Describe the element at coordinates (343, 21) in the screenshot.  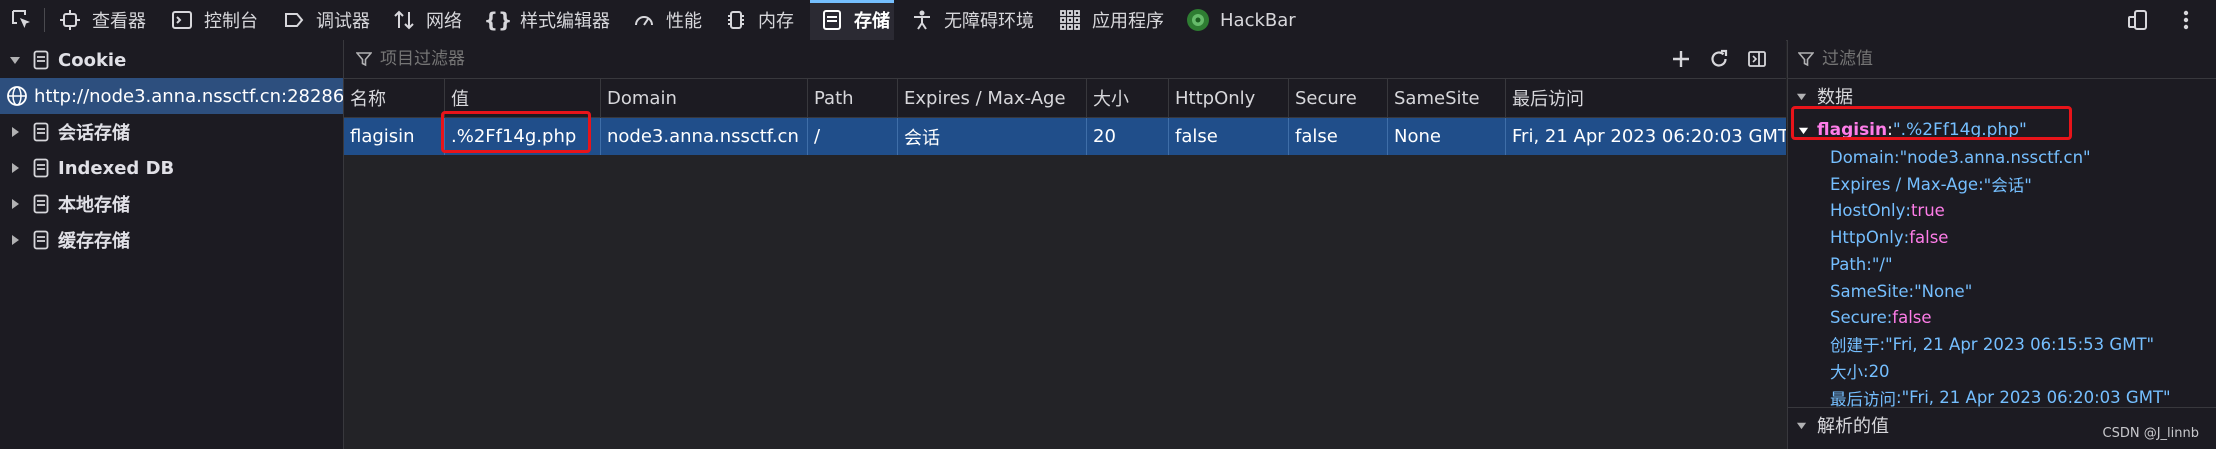
I see `tab-label: 调试器` at that location.